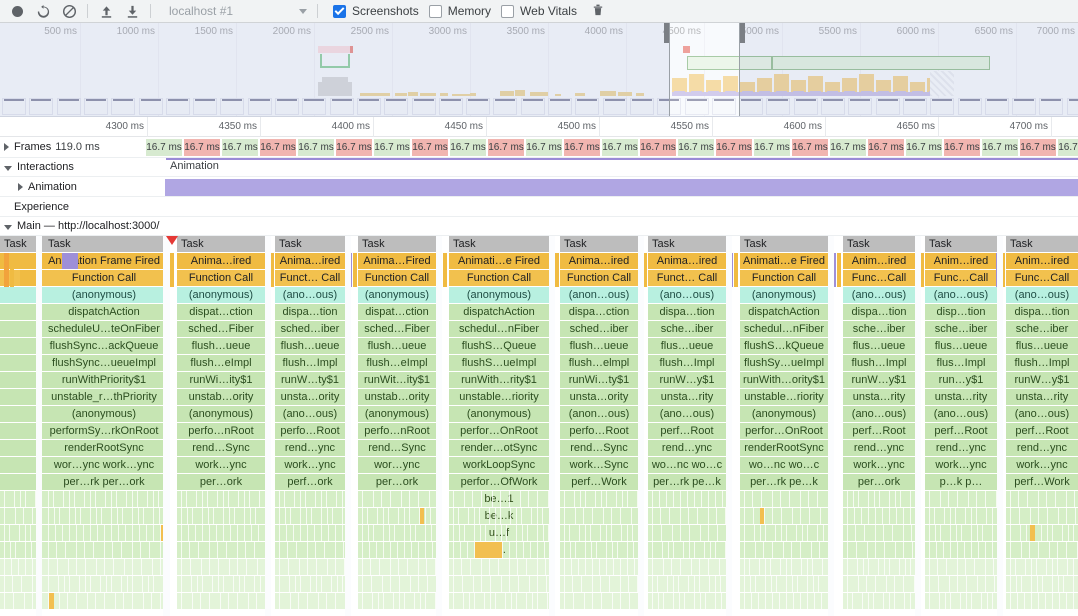  I want to click on flame-bar: performSy…rkOnRoot, so click(104, 431).